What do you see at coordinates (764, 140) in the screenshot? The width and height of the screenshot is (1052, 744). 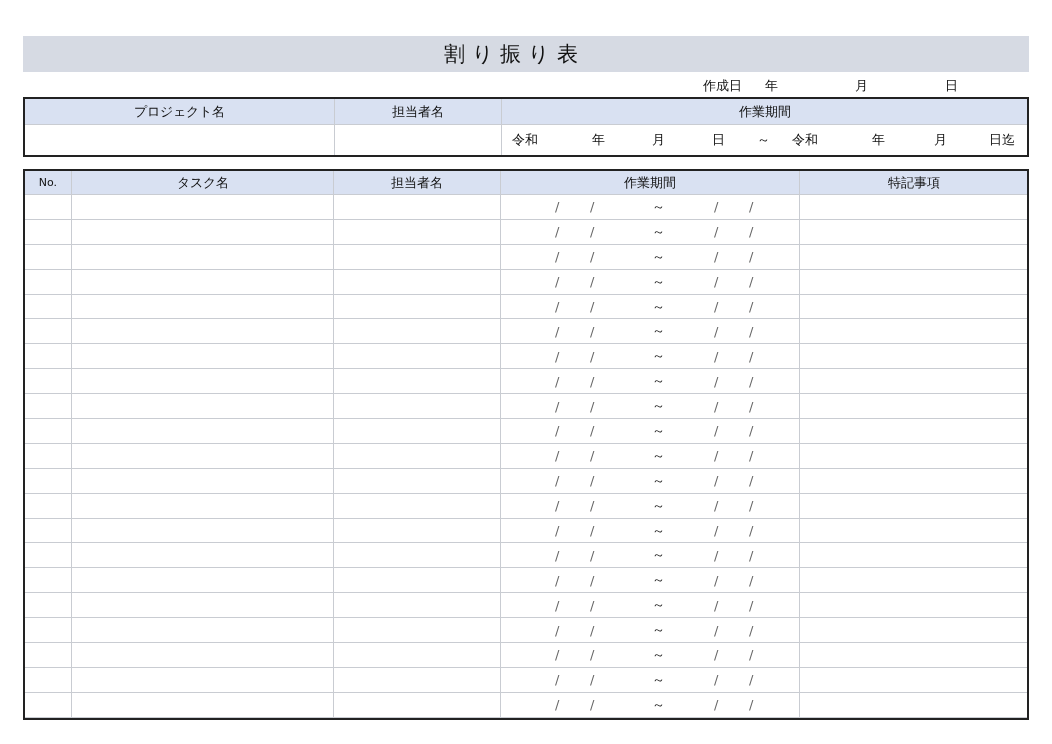 I see `table-cell: 令和 年 月 日 ～ 令和 年 月 日迄` at bounding box center [764, 140].